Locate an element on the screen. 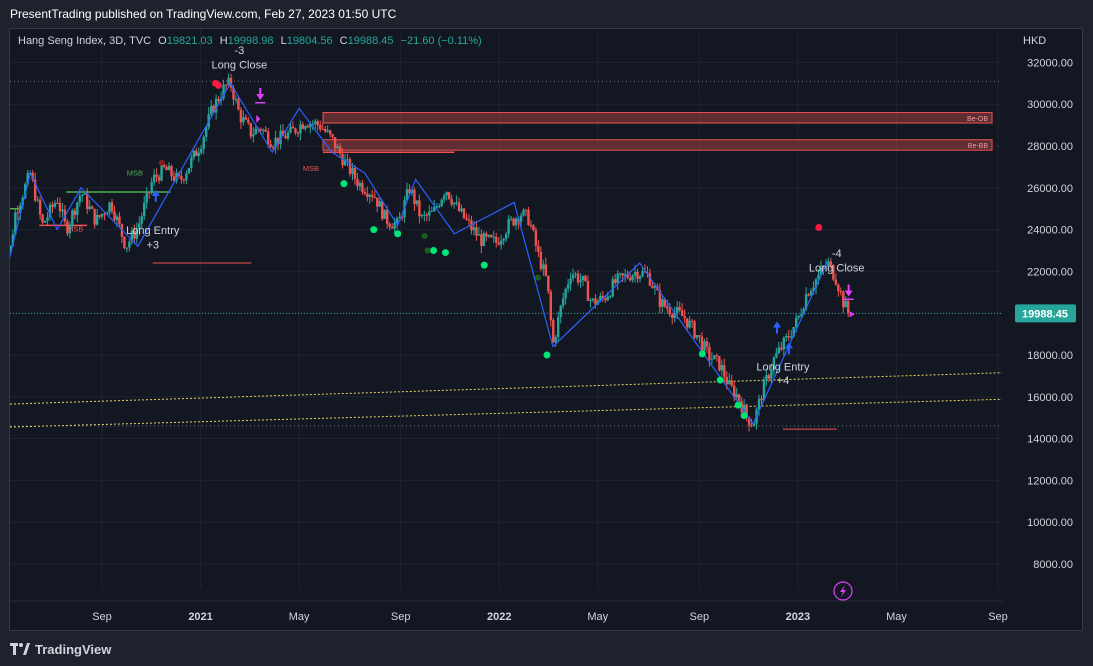 This screenshot has height=666, width=1093. last-price-label: 19988.45 is located at coordinates (1045, 314).